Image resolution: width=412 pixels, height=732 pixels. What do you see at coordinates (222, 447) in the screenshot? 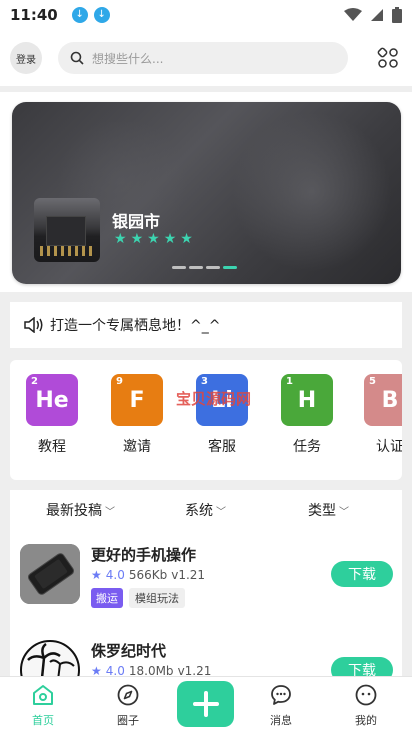
I see `category-label: 客服` at bounding box center [222, 447].